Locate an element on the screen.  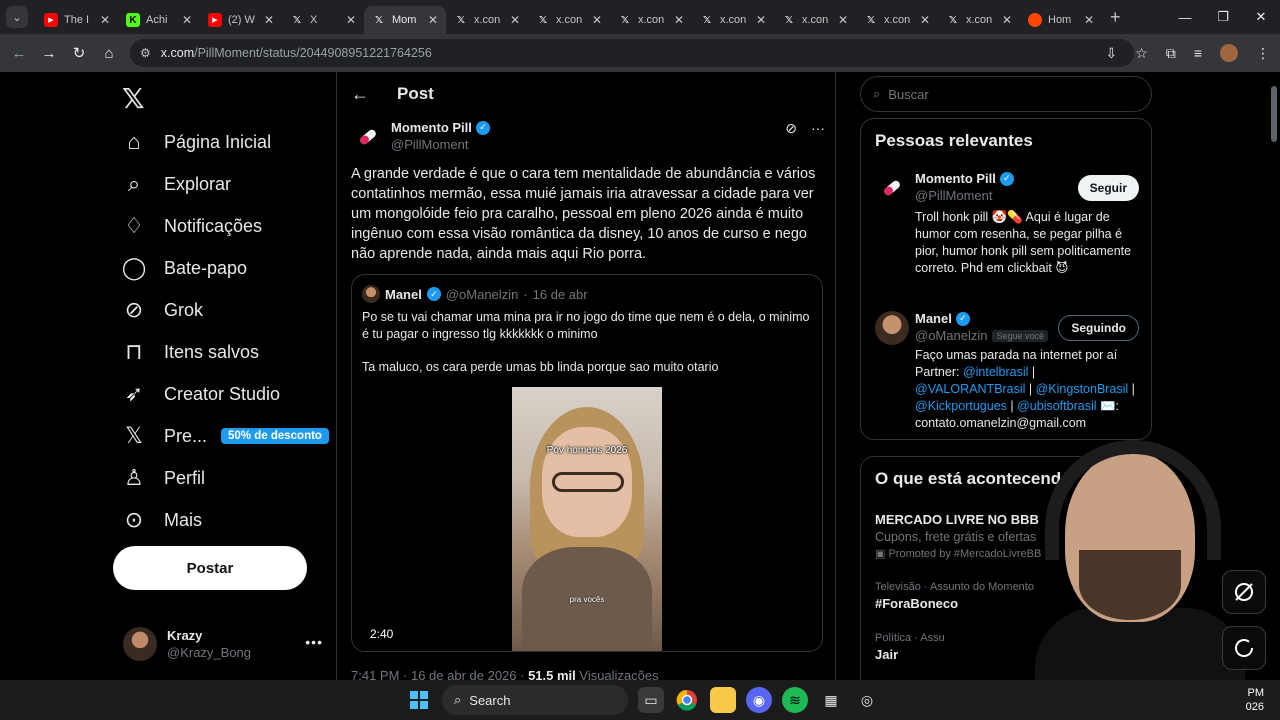
person-avatar is located at coordinates (892, 188).